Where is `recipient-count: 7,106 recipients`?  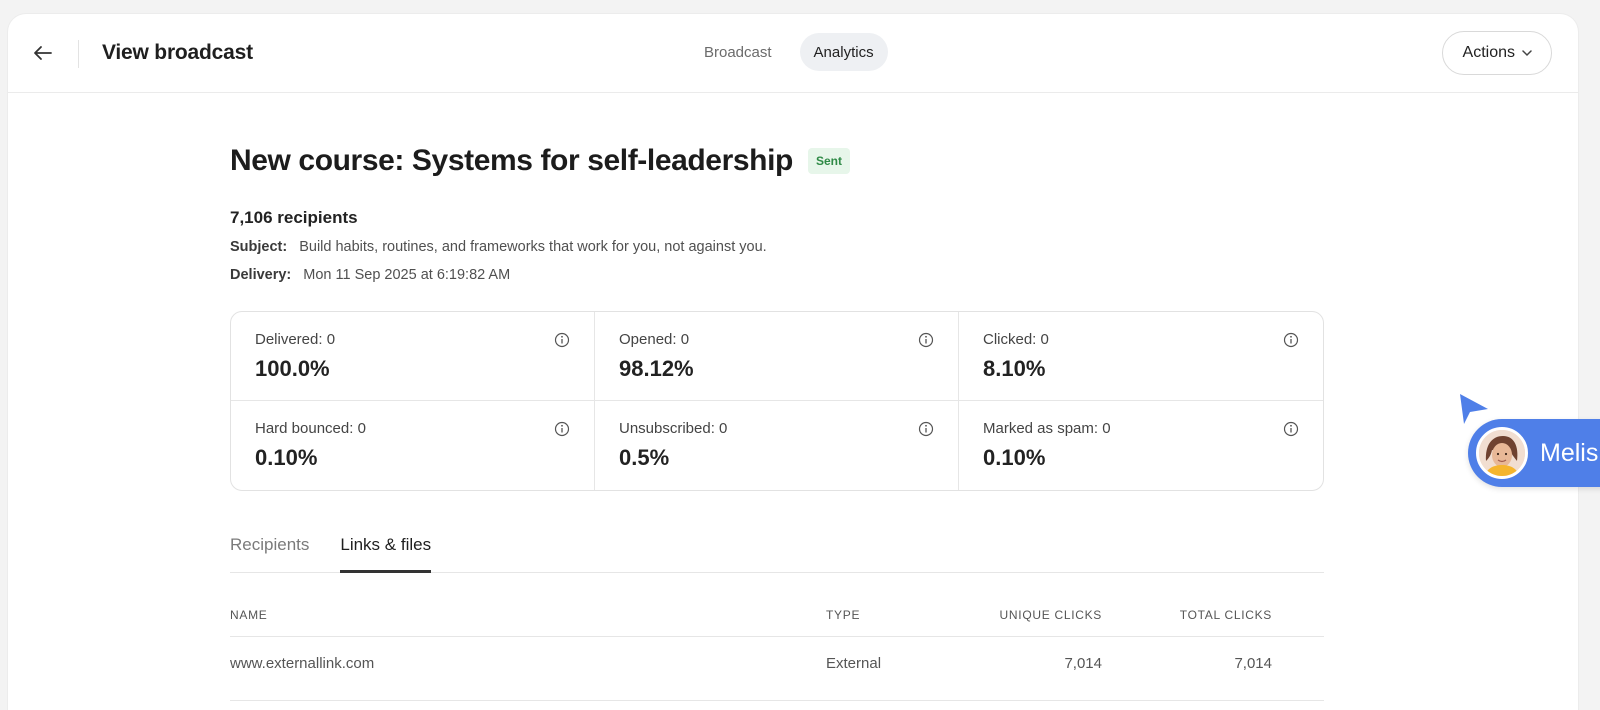
recipient-count: 7,106 recipients is located at coordinates (294, 217).